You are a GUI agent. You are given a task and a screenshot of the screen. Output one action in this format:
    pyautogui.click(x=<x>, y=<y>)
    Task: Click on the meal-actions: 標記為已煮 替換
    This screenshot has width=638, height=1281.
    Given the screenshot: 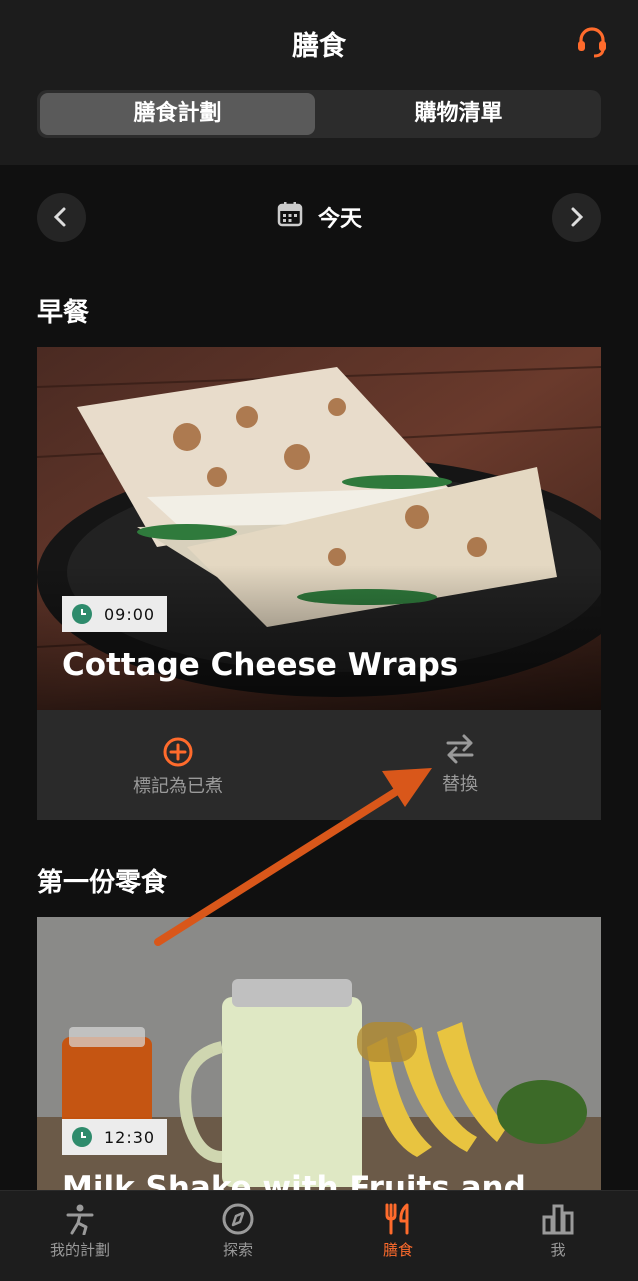 What is the action you would take?
    pyautogui.click(x=319, y=765)
    